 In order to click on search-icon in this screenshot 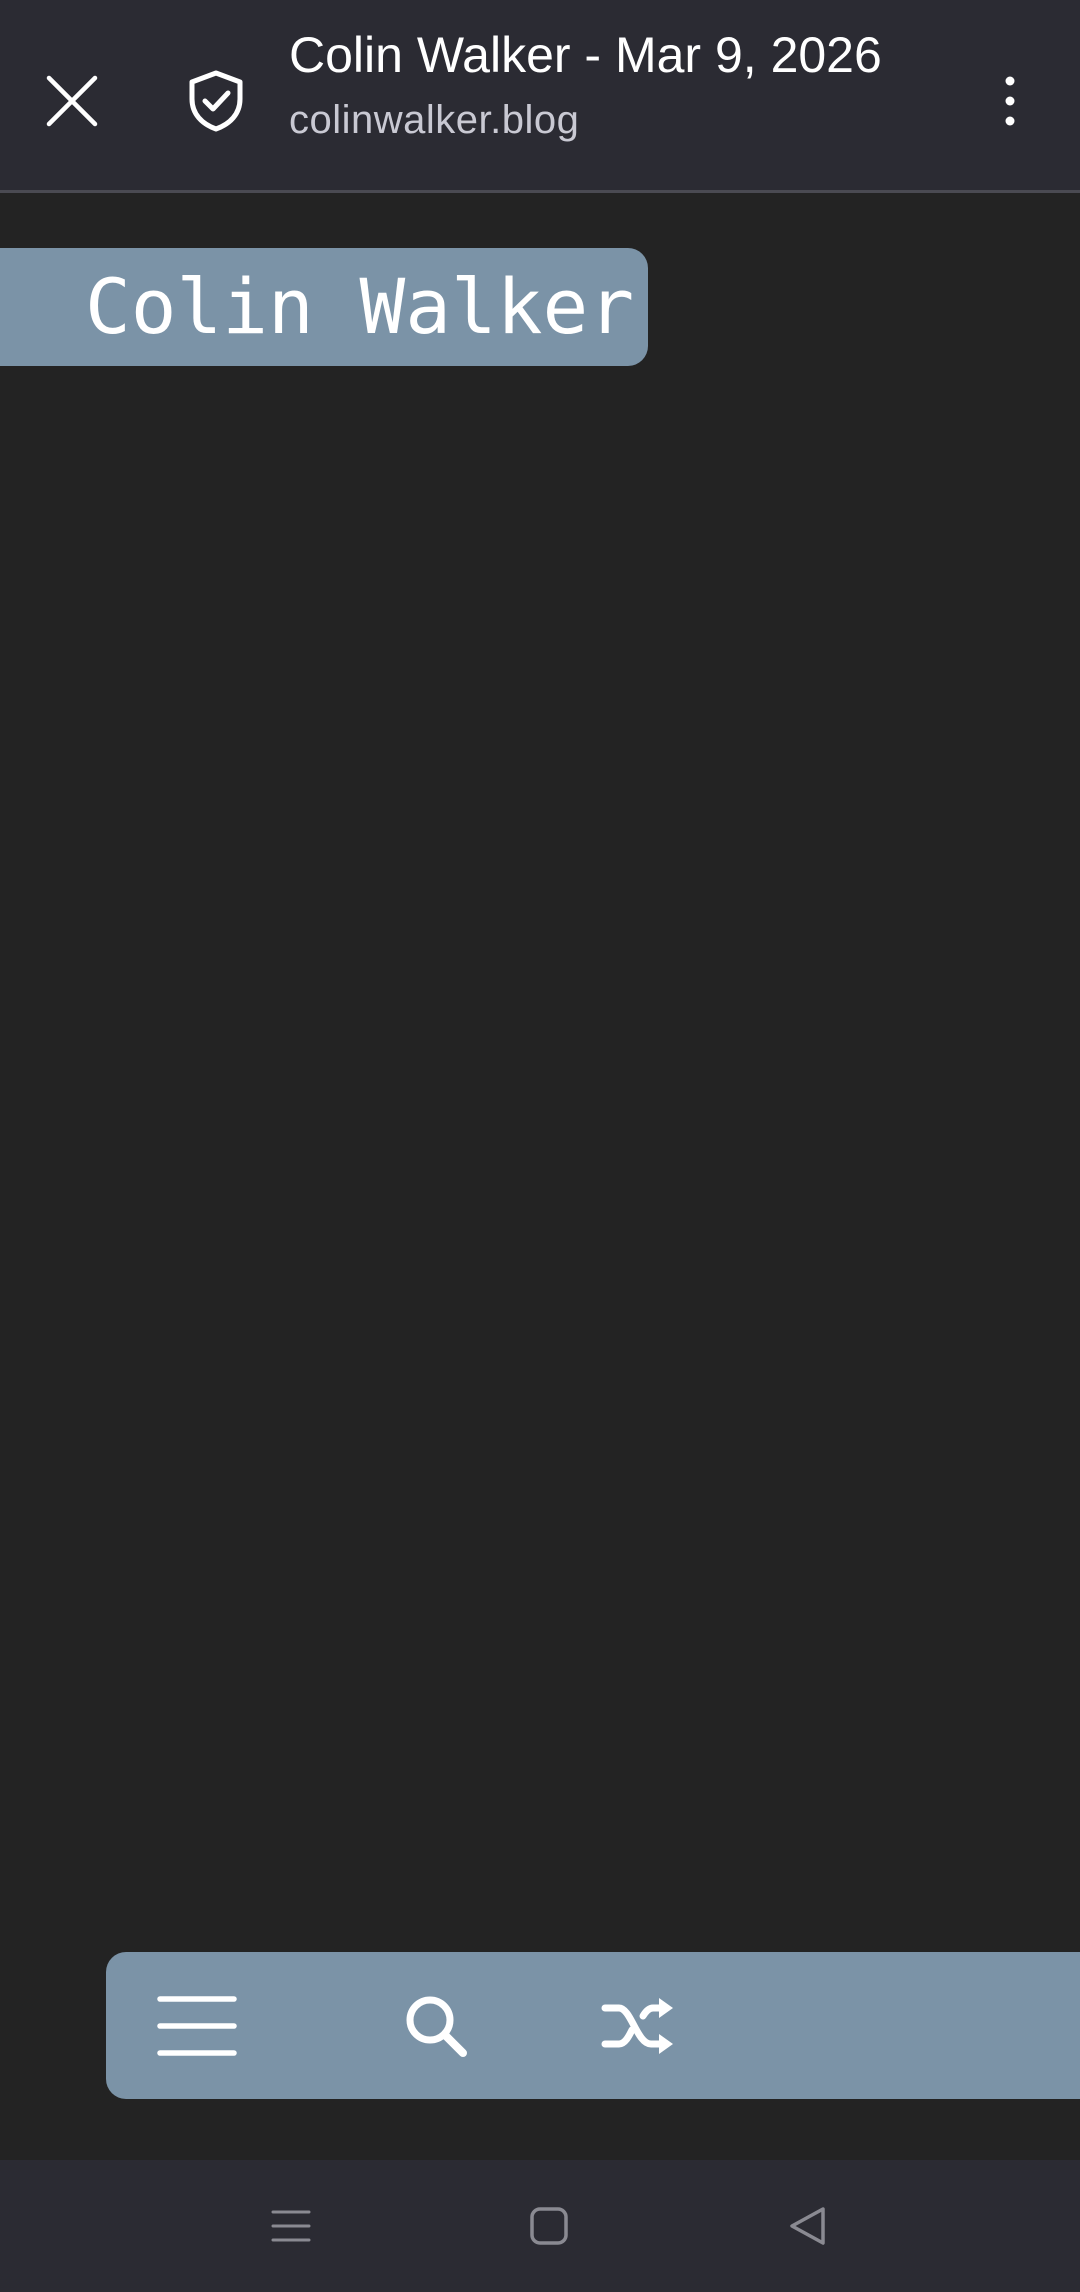, I will do `click(436, 2026)`.